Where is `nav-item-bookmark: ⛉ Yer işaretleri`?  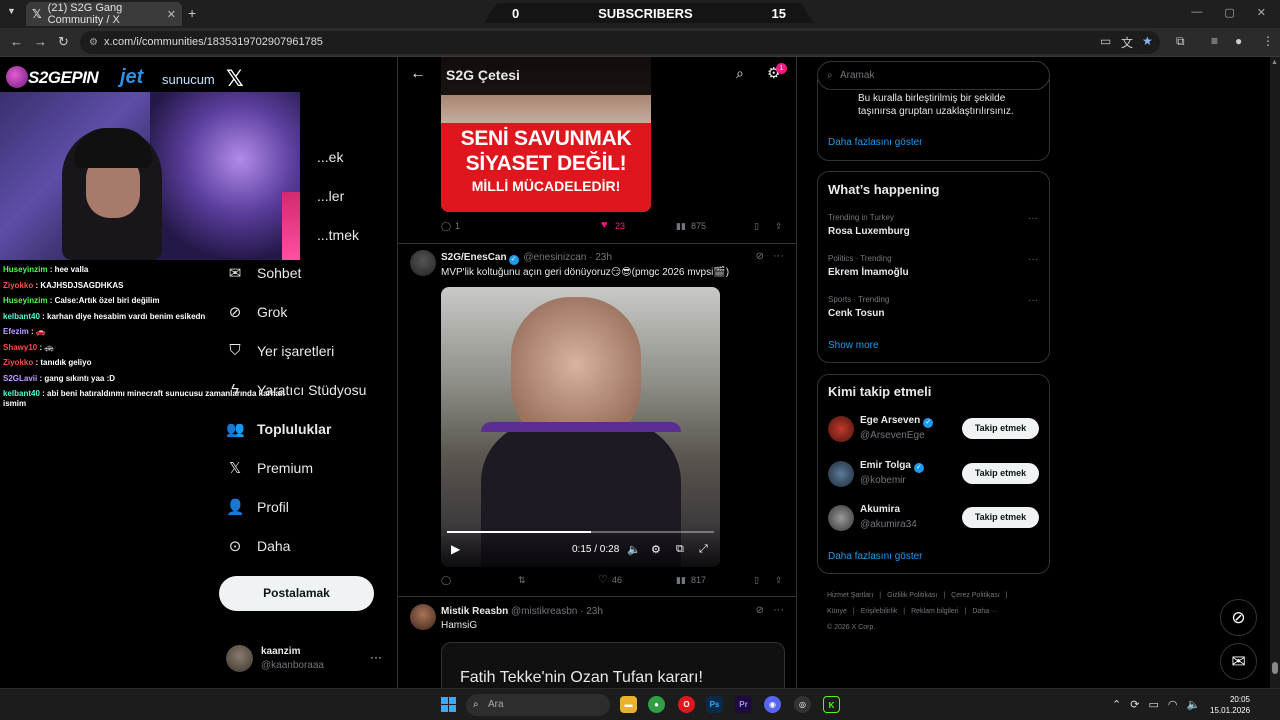
nav-item-bookmark: ⛉ Yer işaretleri is located at coordinates (280, 350).